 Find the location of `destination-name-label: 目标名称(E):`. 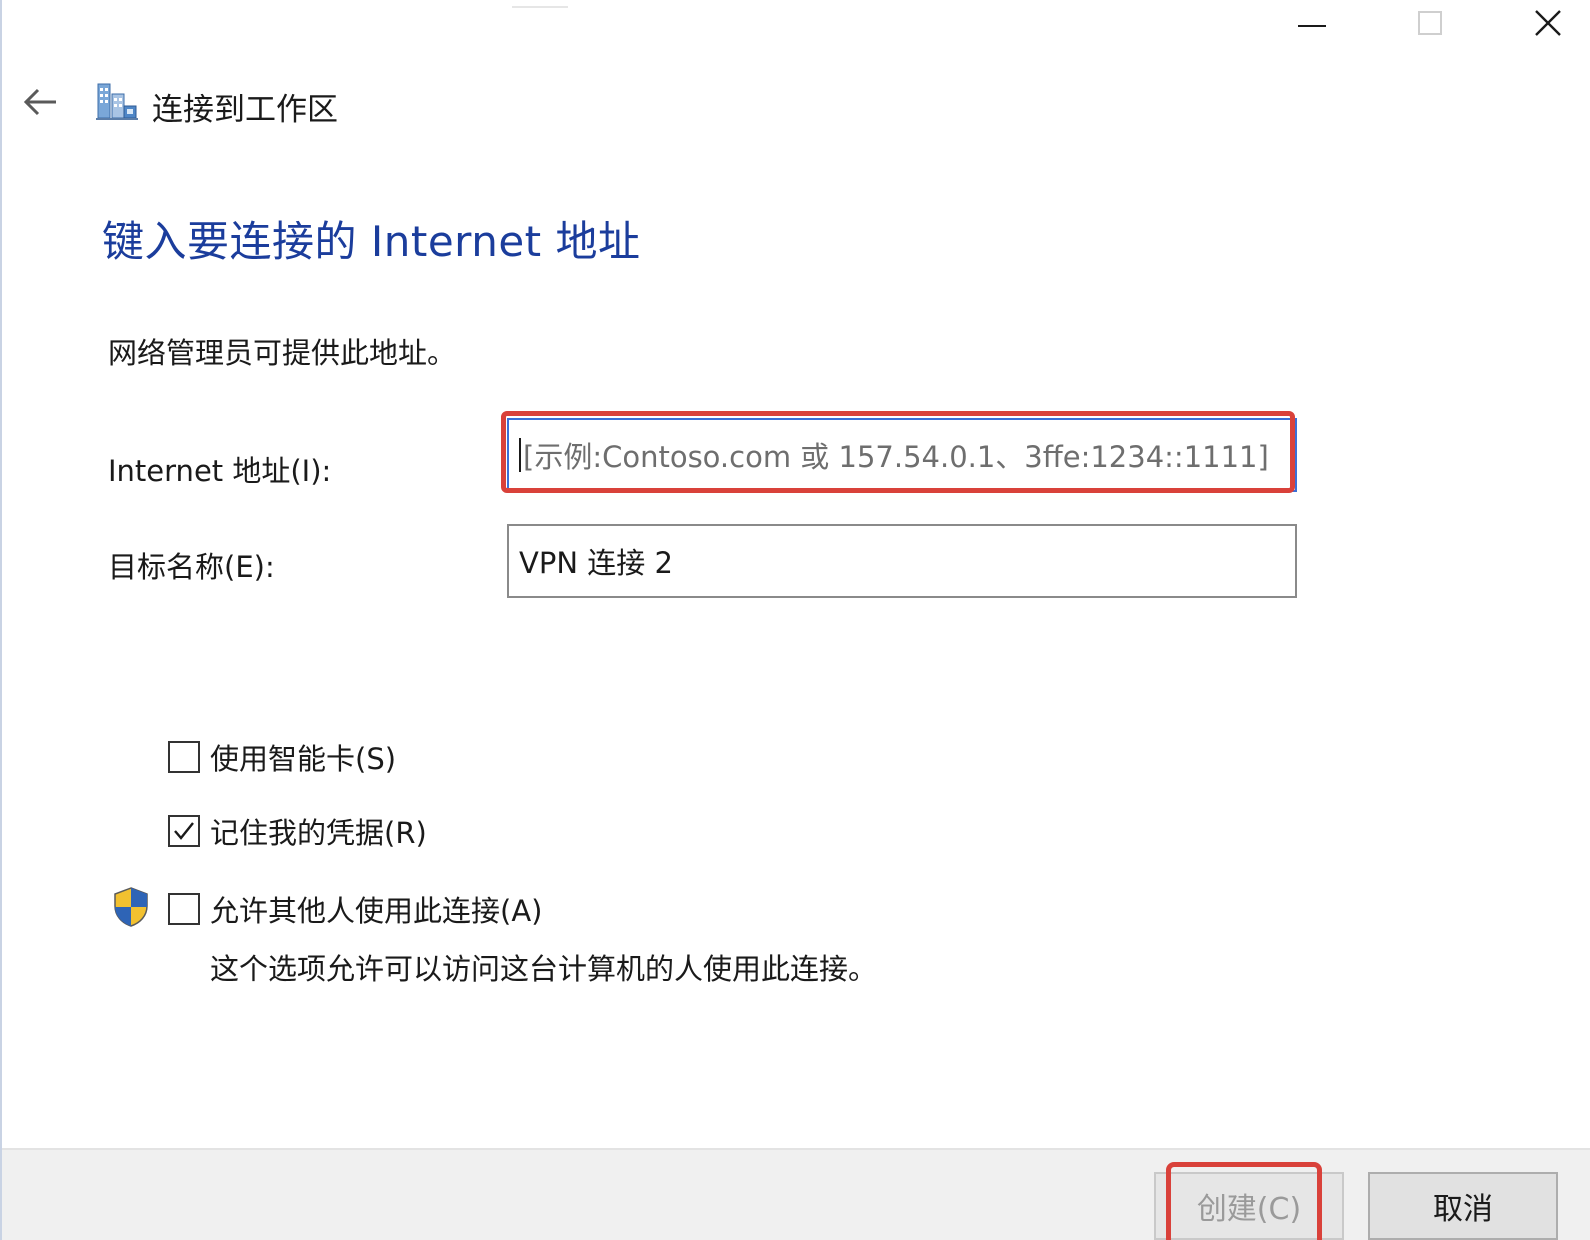

destination-name-label: 目标名称(E): is located at coordinates (191, 567).